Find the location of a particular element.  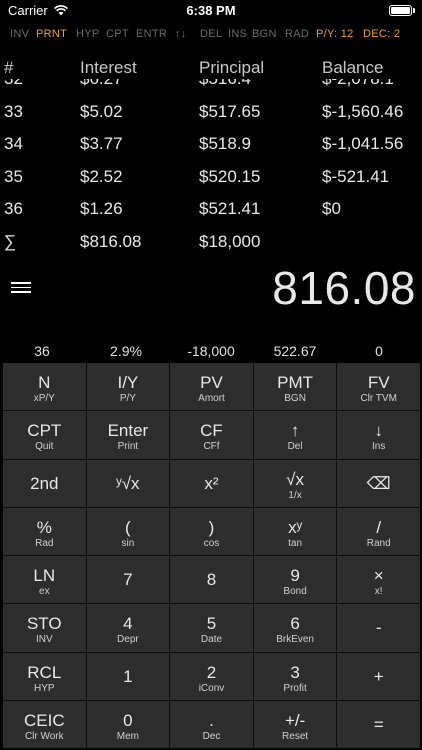

key-open-paren: (sin is located at coordinates (128, 531).